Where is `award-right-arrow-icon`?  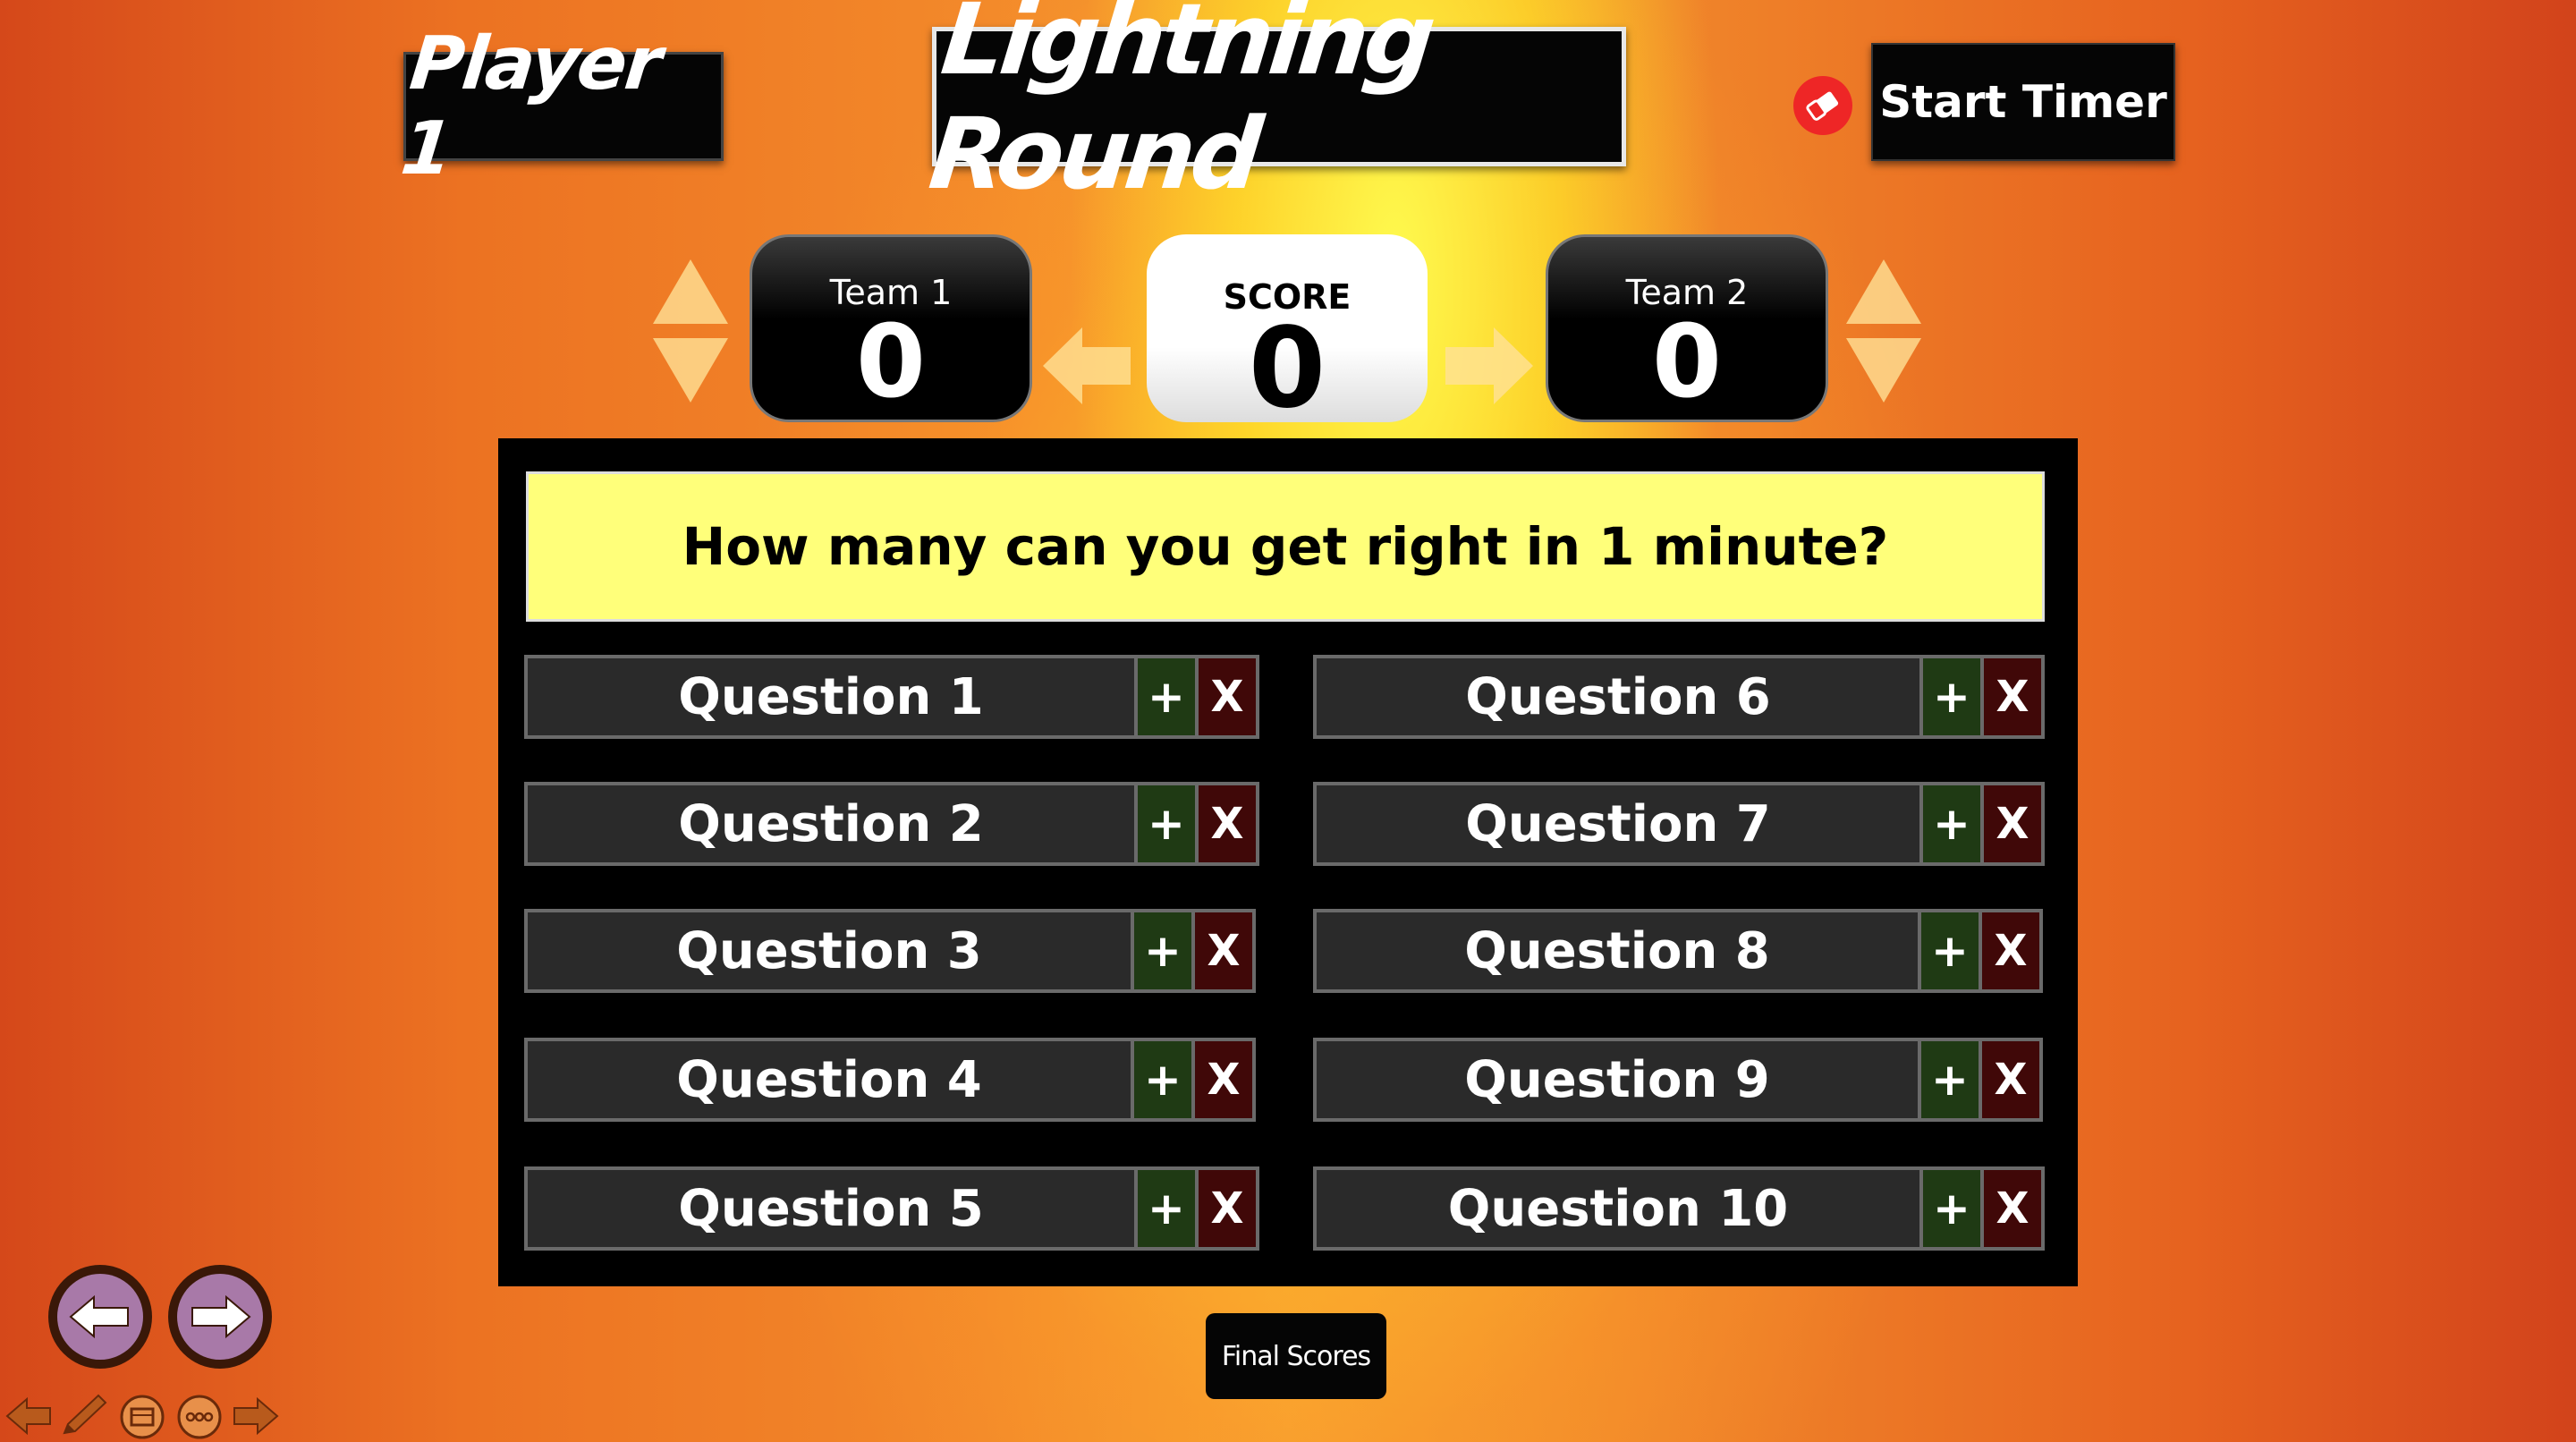
award-right-arrow-icon is located at coordinates (1489, 365).